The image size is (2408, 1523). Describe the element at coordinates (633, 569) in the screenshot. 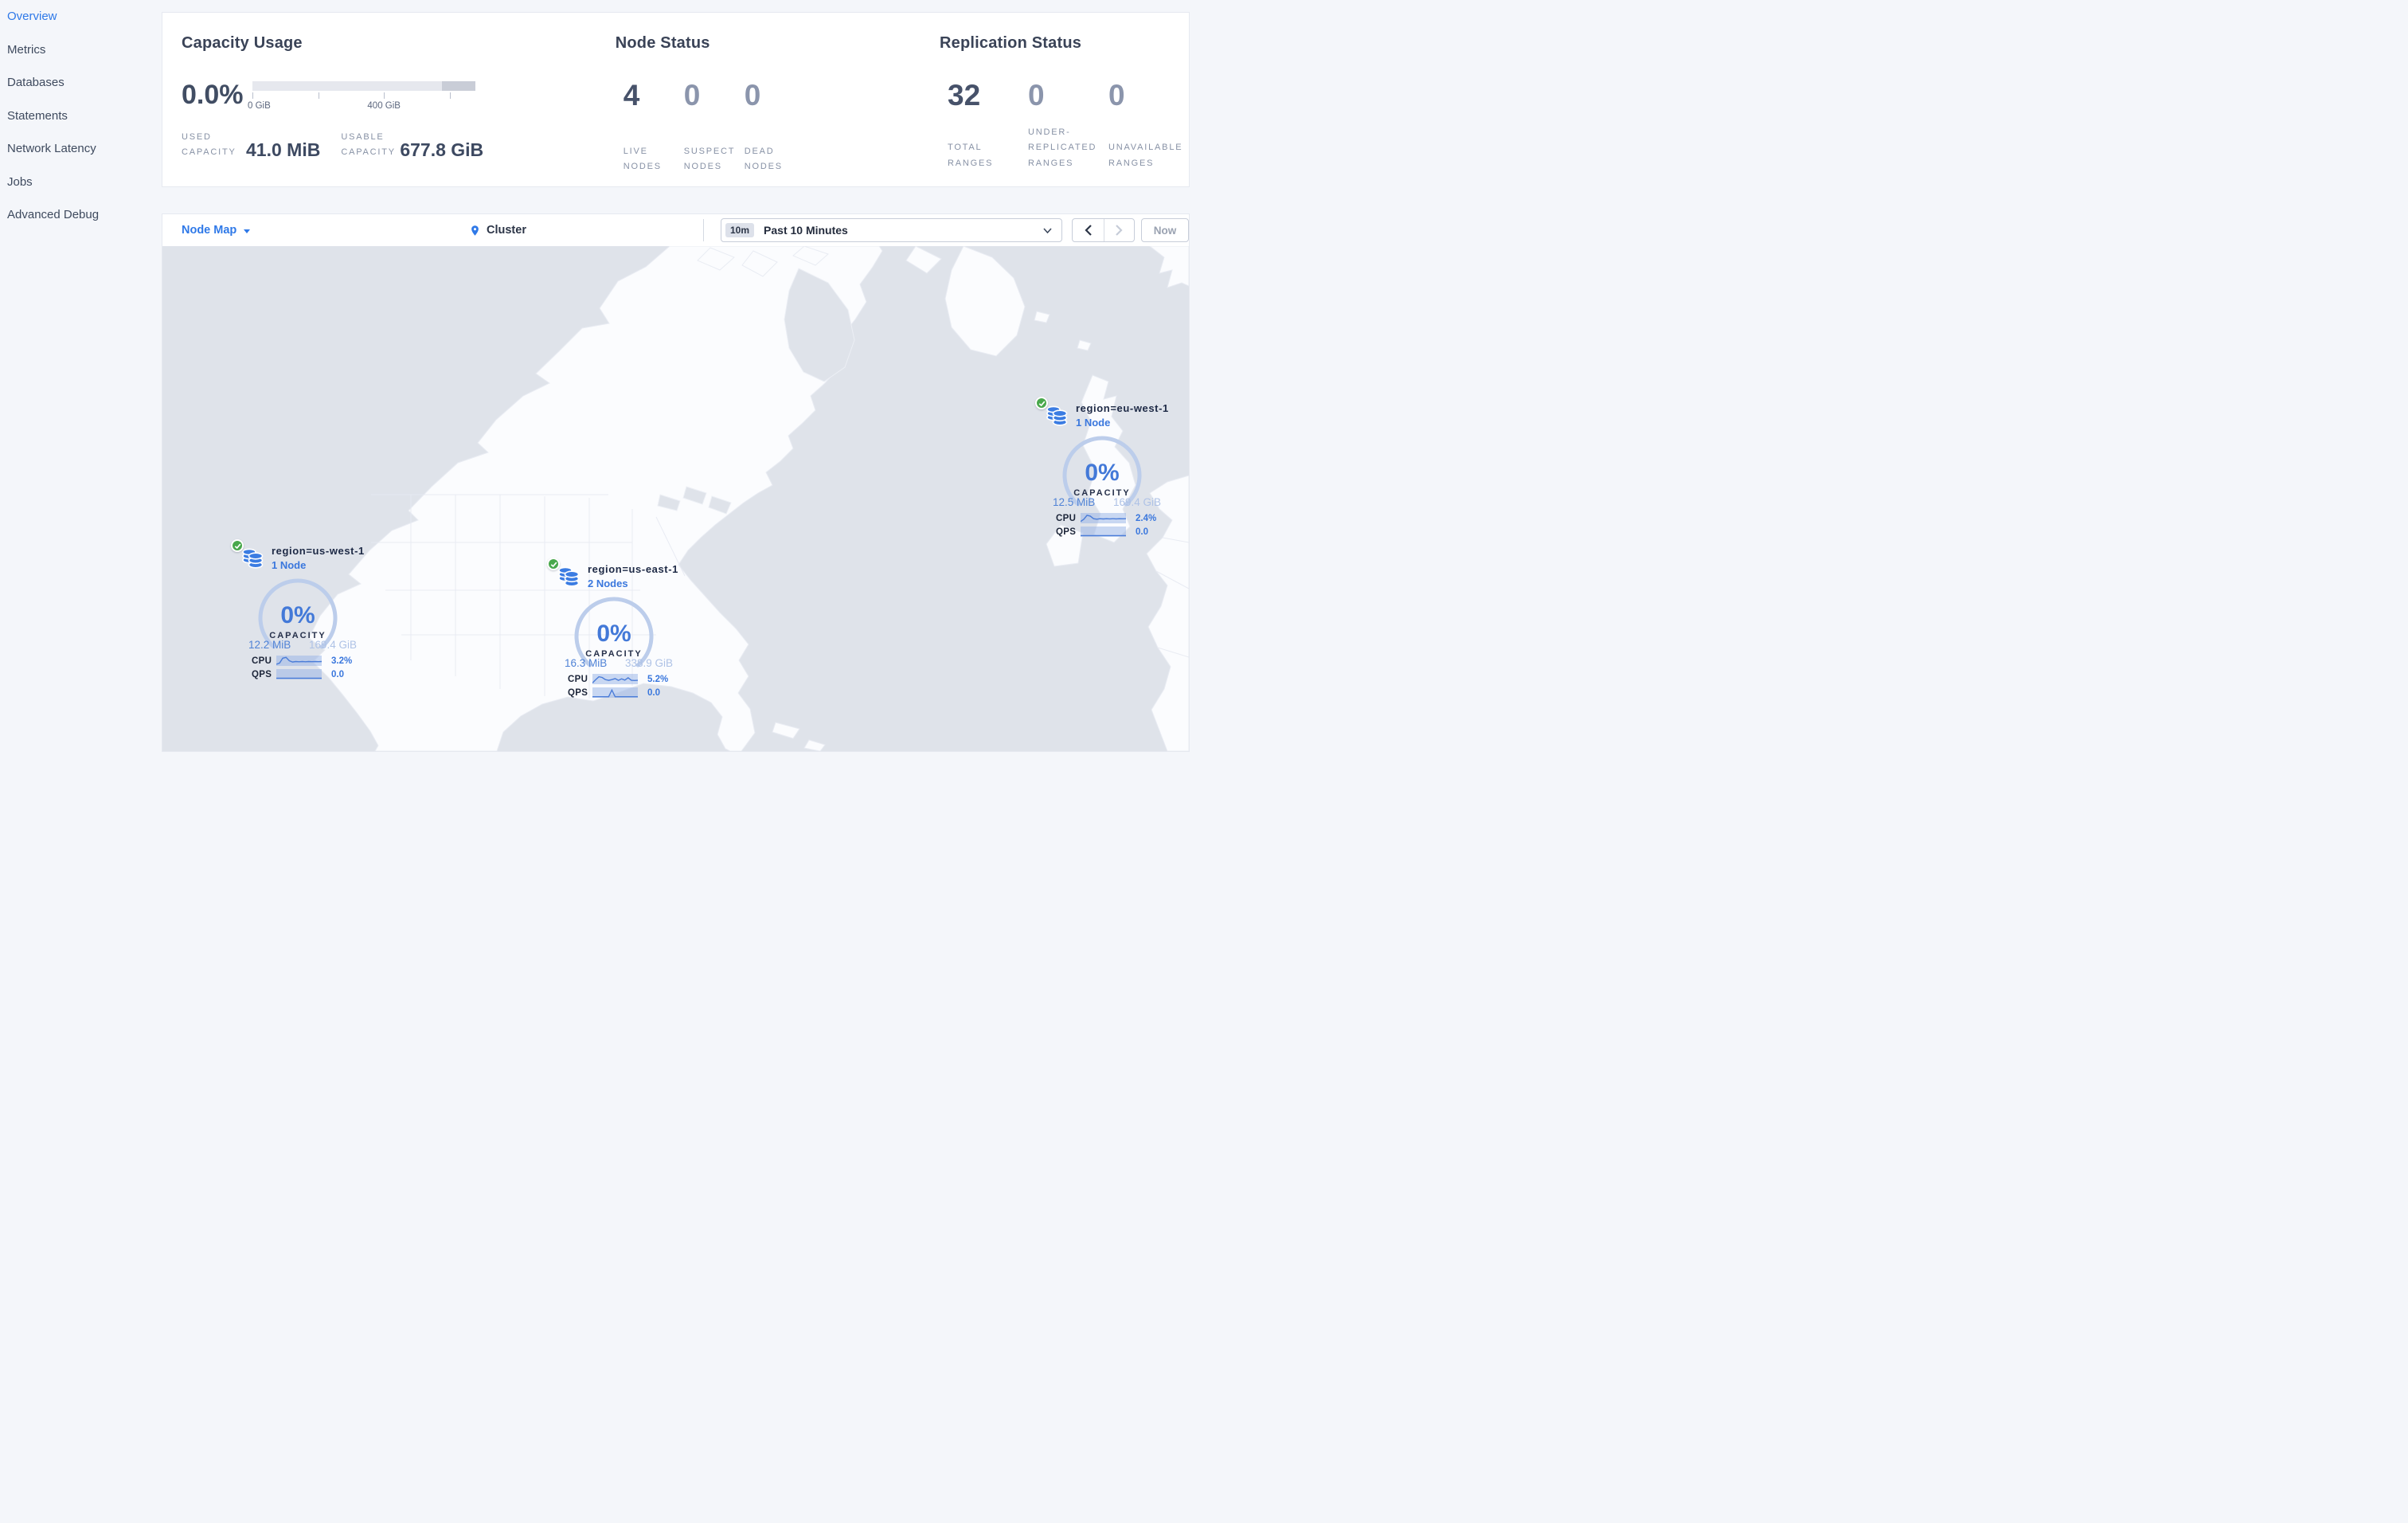

I see `region-name: region=us-east-1` at that location.